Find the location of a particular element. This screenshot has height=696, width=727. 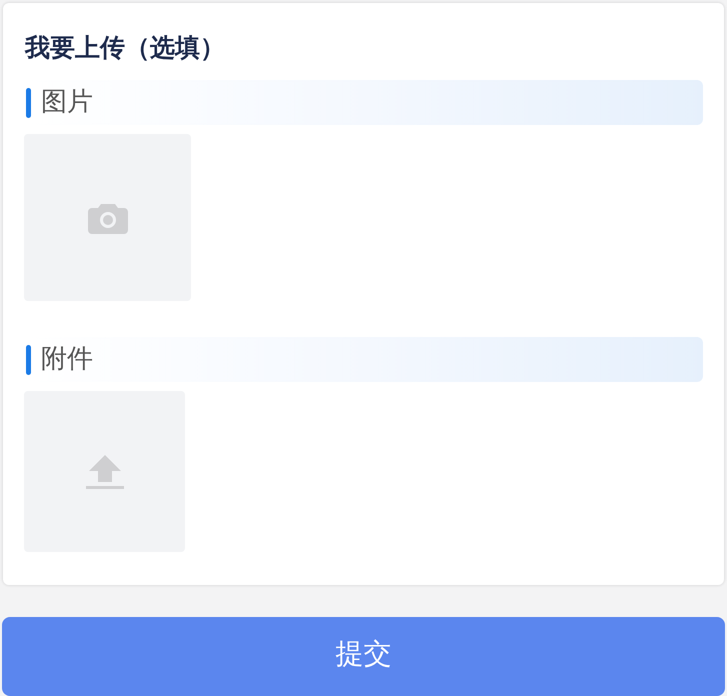

upload-icon is located at coordinates (104, 471).